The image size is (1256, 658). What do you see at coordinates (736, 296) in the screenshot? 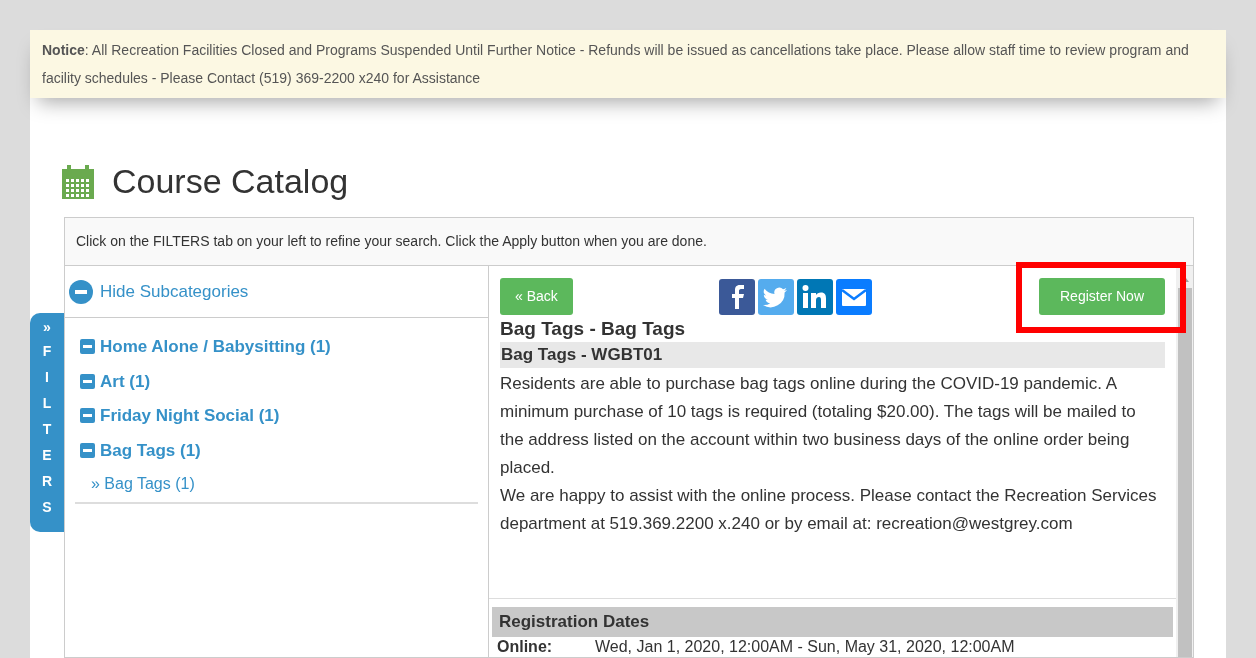
I see `facebook-icon` at bounding box center [736, 296].